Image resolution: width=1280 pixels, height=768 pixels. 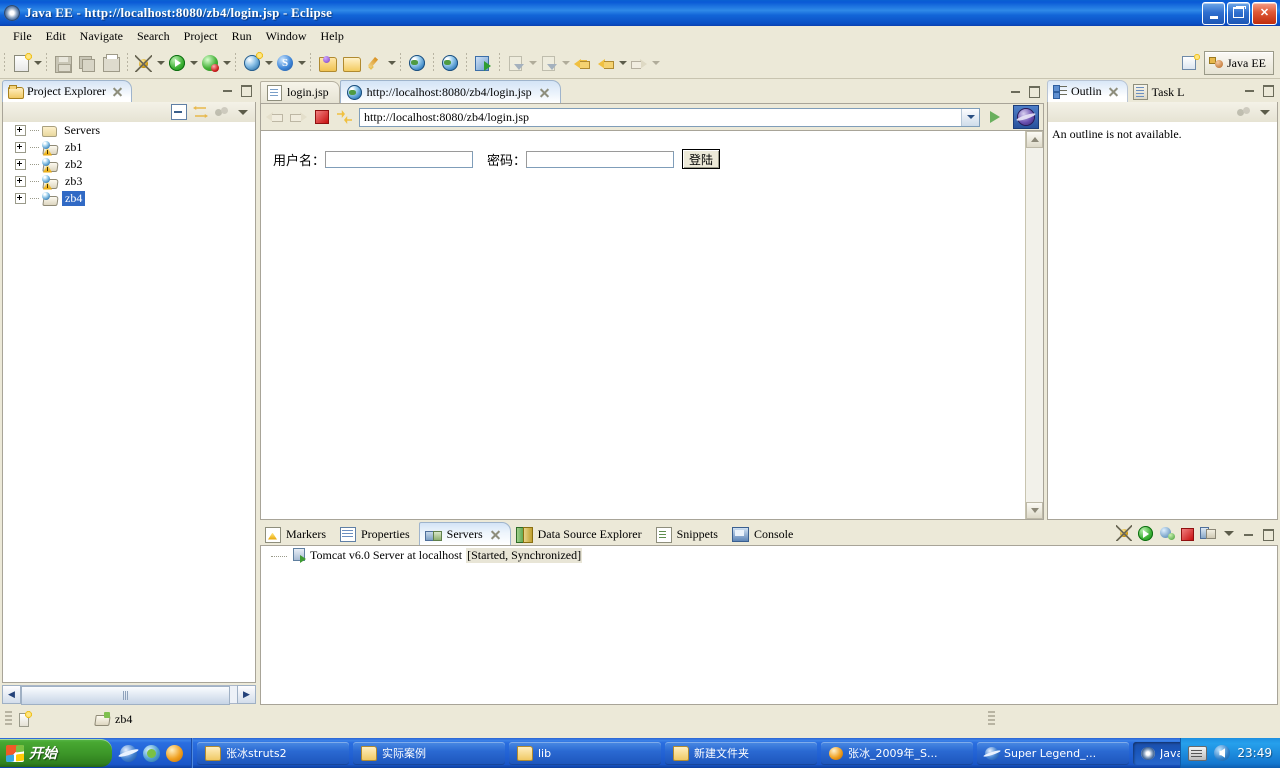 What do you see at coordinates (970, 117) in the screenshot?
I see `url-dropdown-button` at bounding box center [970, 117].